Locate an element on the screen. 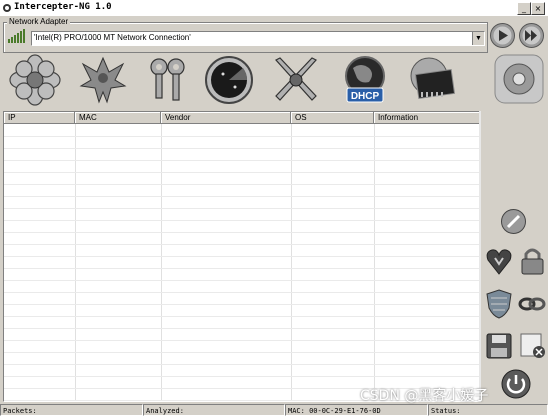 Image resolution: width=548 pixels, height=416 pixels. flower-icon is located at coordinates (35, 80).